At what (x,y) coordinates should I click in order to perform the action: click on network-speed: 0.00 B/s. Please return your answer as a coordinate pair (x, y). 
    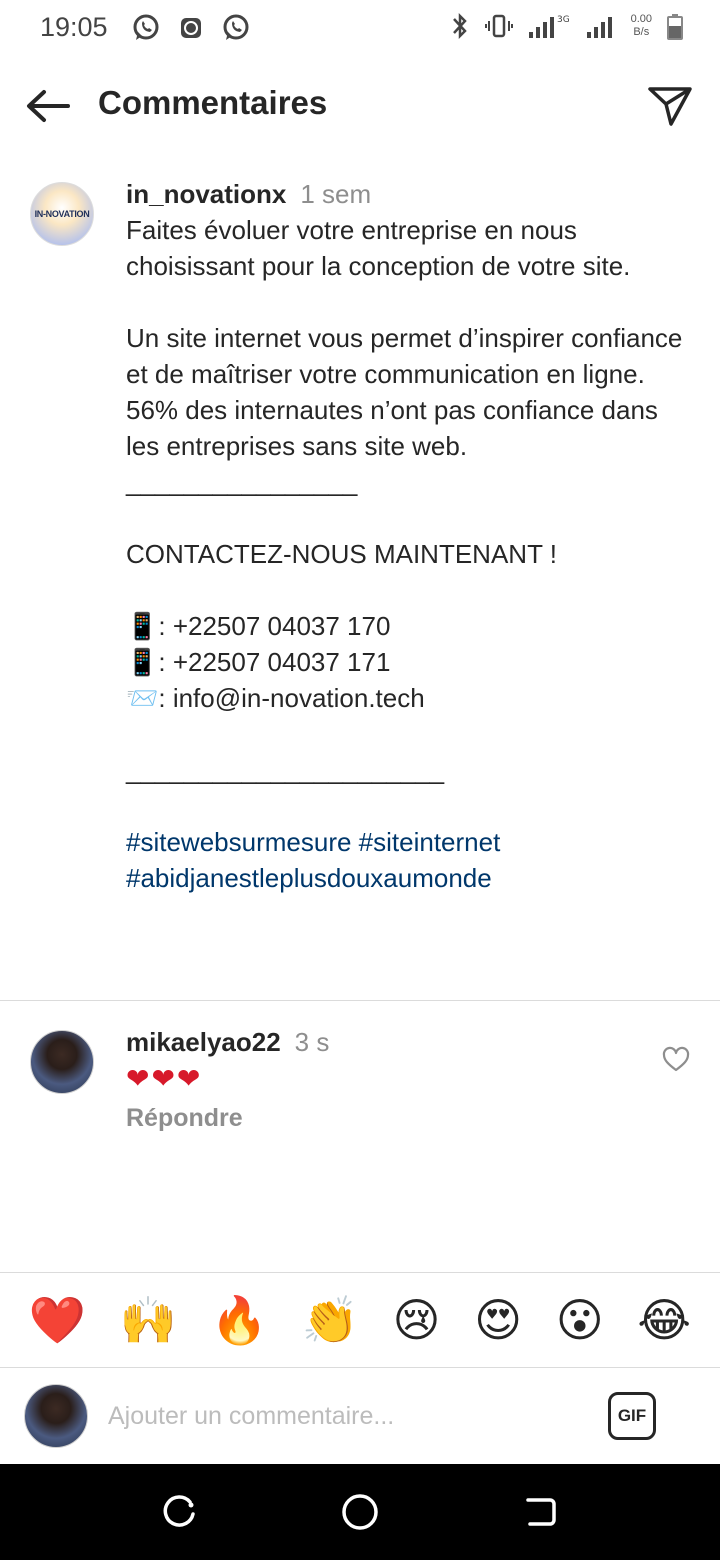
    Looking at the image, I should click on (641, 26).